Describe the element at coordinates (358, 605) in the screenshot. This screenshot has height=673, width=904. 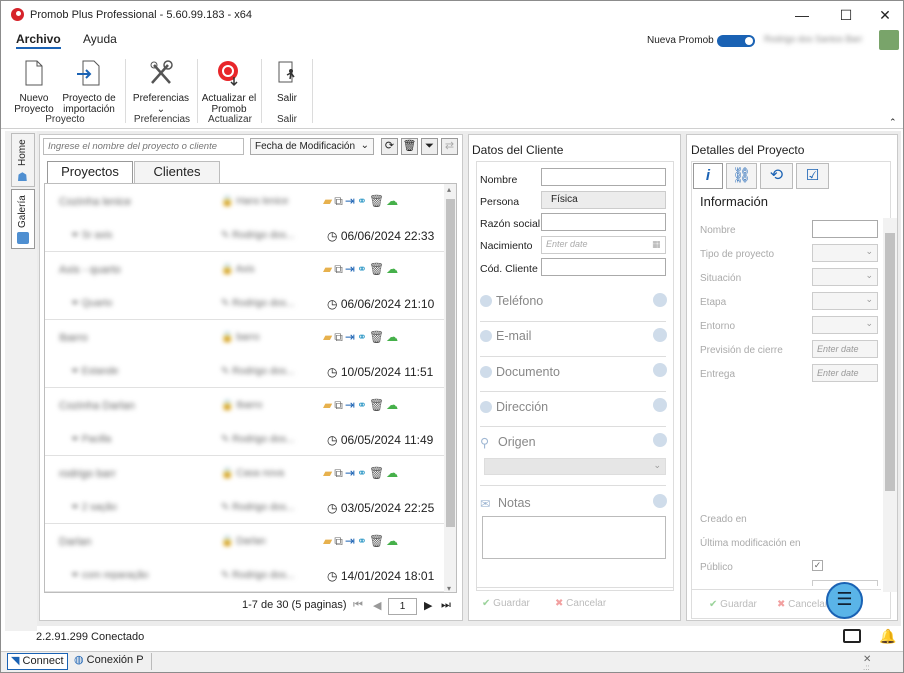
I see `first-page-button: ⏮` at that location.